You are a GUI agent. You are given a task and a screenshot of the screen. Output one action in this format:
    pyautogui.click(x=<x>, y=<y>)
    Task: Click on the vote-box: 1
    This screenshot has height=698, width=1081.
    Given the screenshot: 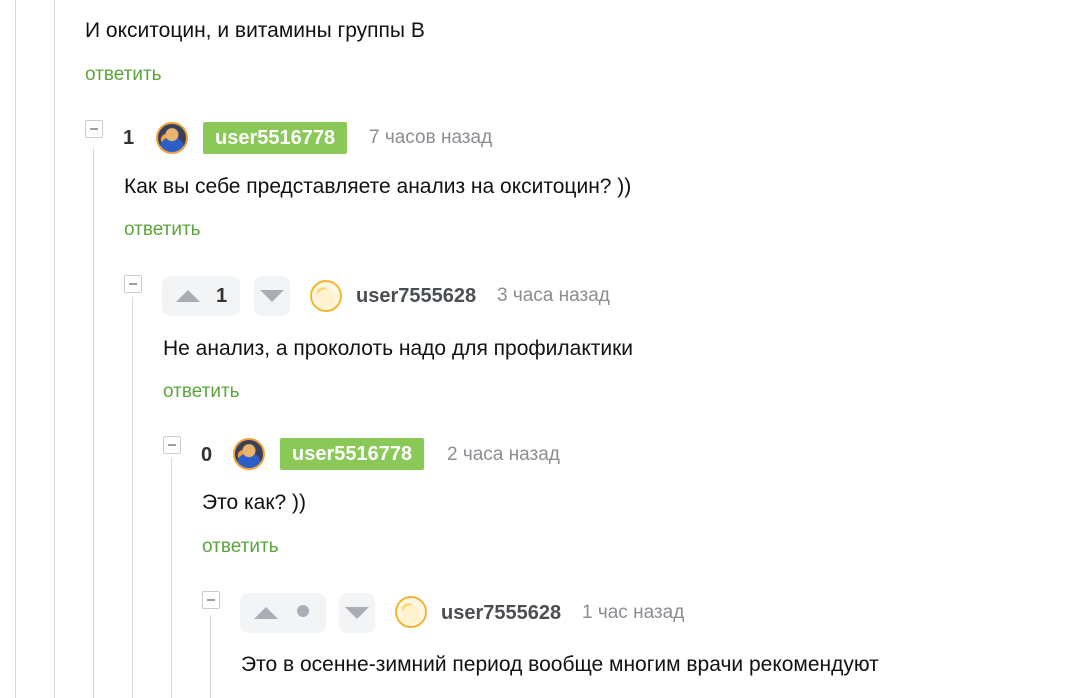 What is the action you would take?
    pyautogui.click(x=201, y=296)
    